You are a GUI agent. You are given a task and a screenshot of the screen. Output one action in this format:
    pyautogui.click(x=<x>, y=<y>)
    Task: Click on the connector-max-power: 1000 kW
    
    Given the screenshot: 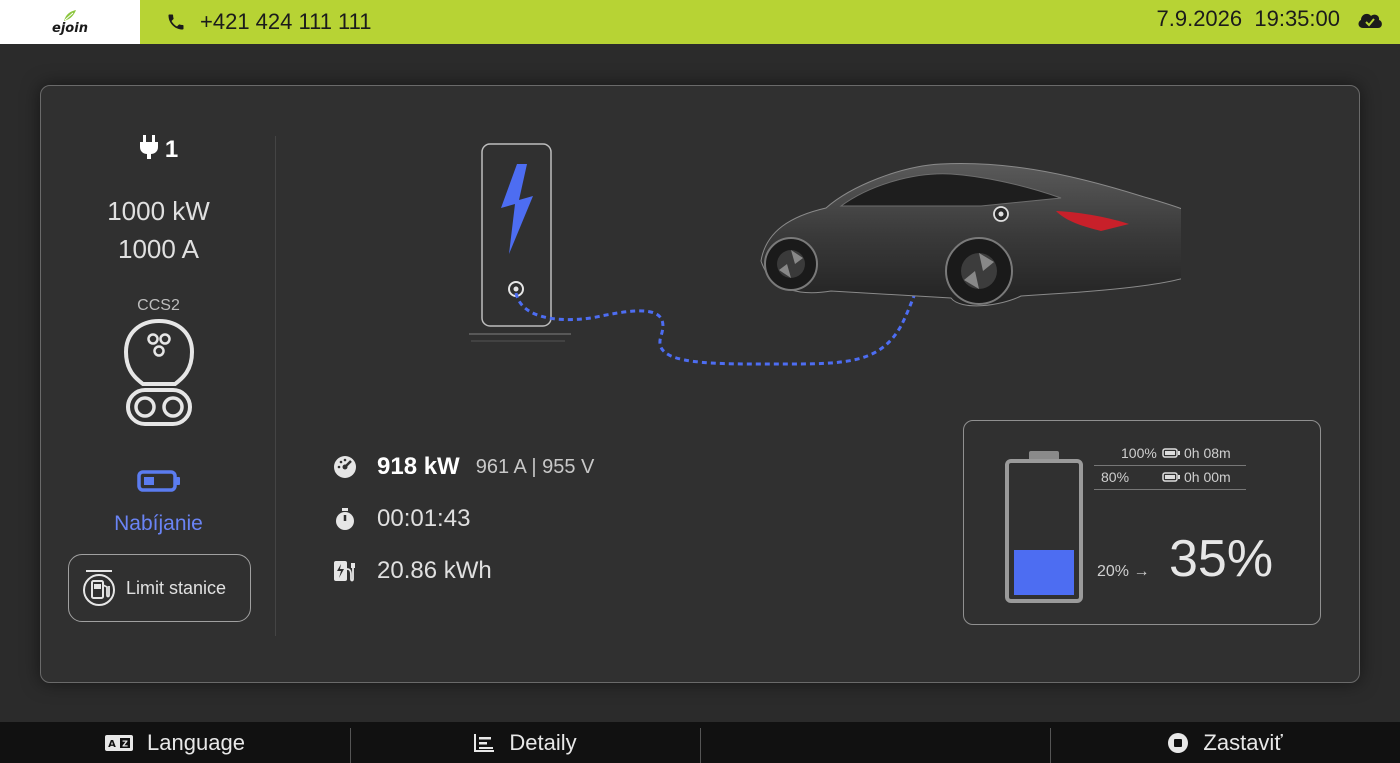 What is the action you would take?
    pyautogui.click(x=158, y=211)
    